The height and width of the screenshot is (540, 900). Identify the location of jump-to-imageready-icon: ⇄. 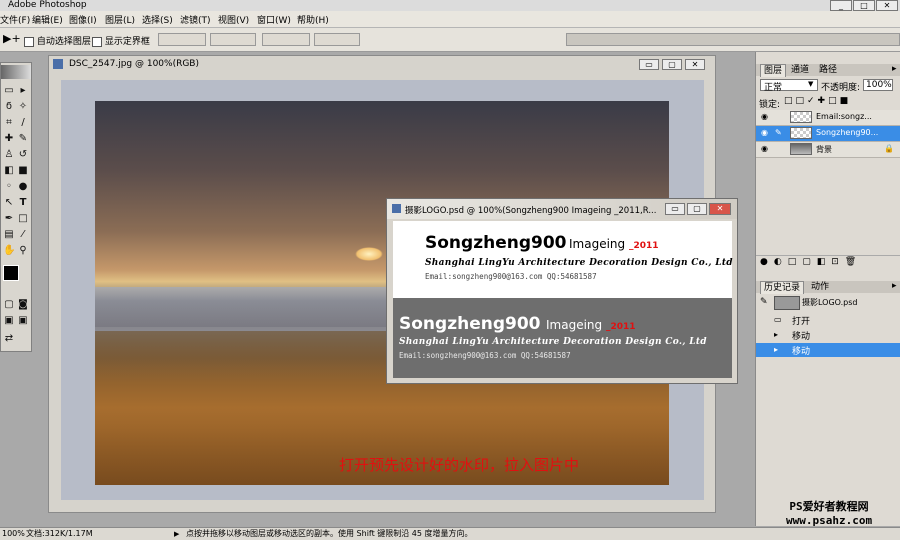
(9, 339).